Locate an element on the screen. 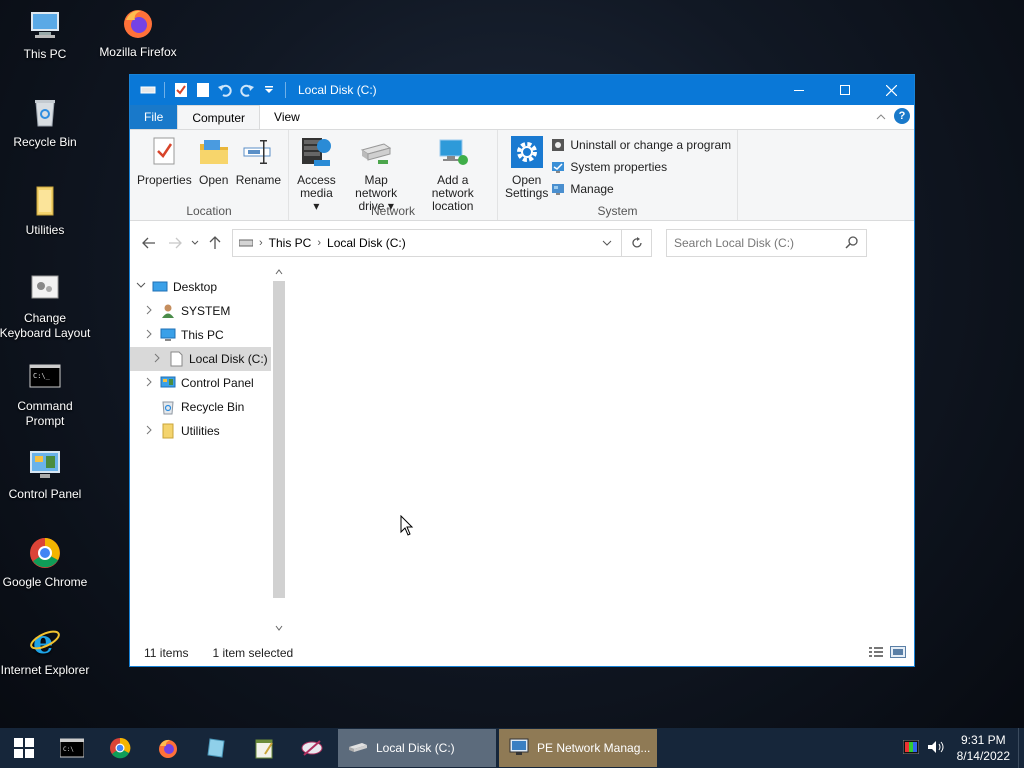 This screenshot has height=768, width=1024. tree-item-this-pc: This PC is located at coordinates (200, 335).